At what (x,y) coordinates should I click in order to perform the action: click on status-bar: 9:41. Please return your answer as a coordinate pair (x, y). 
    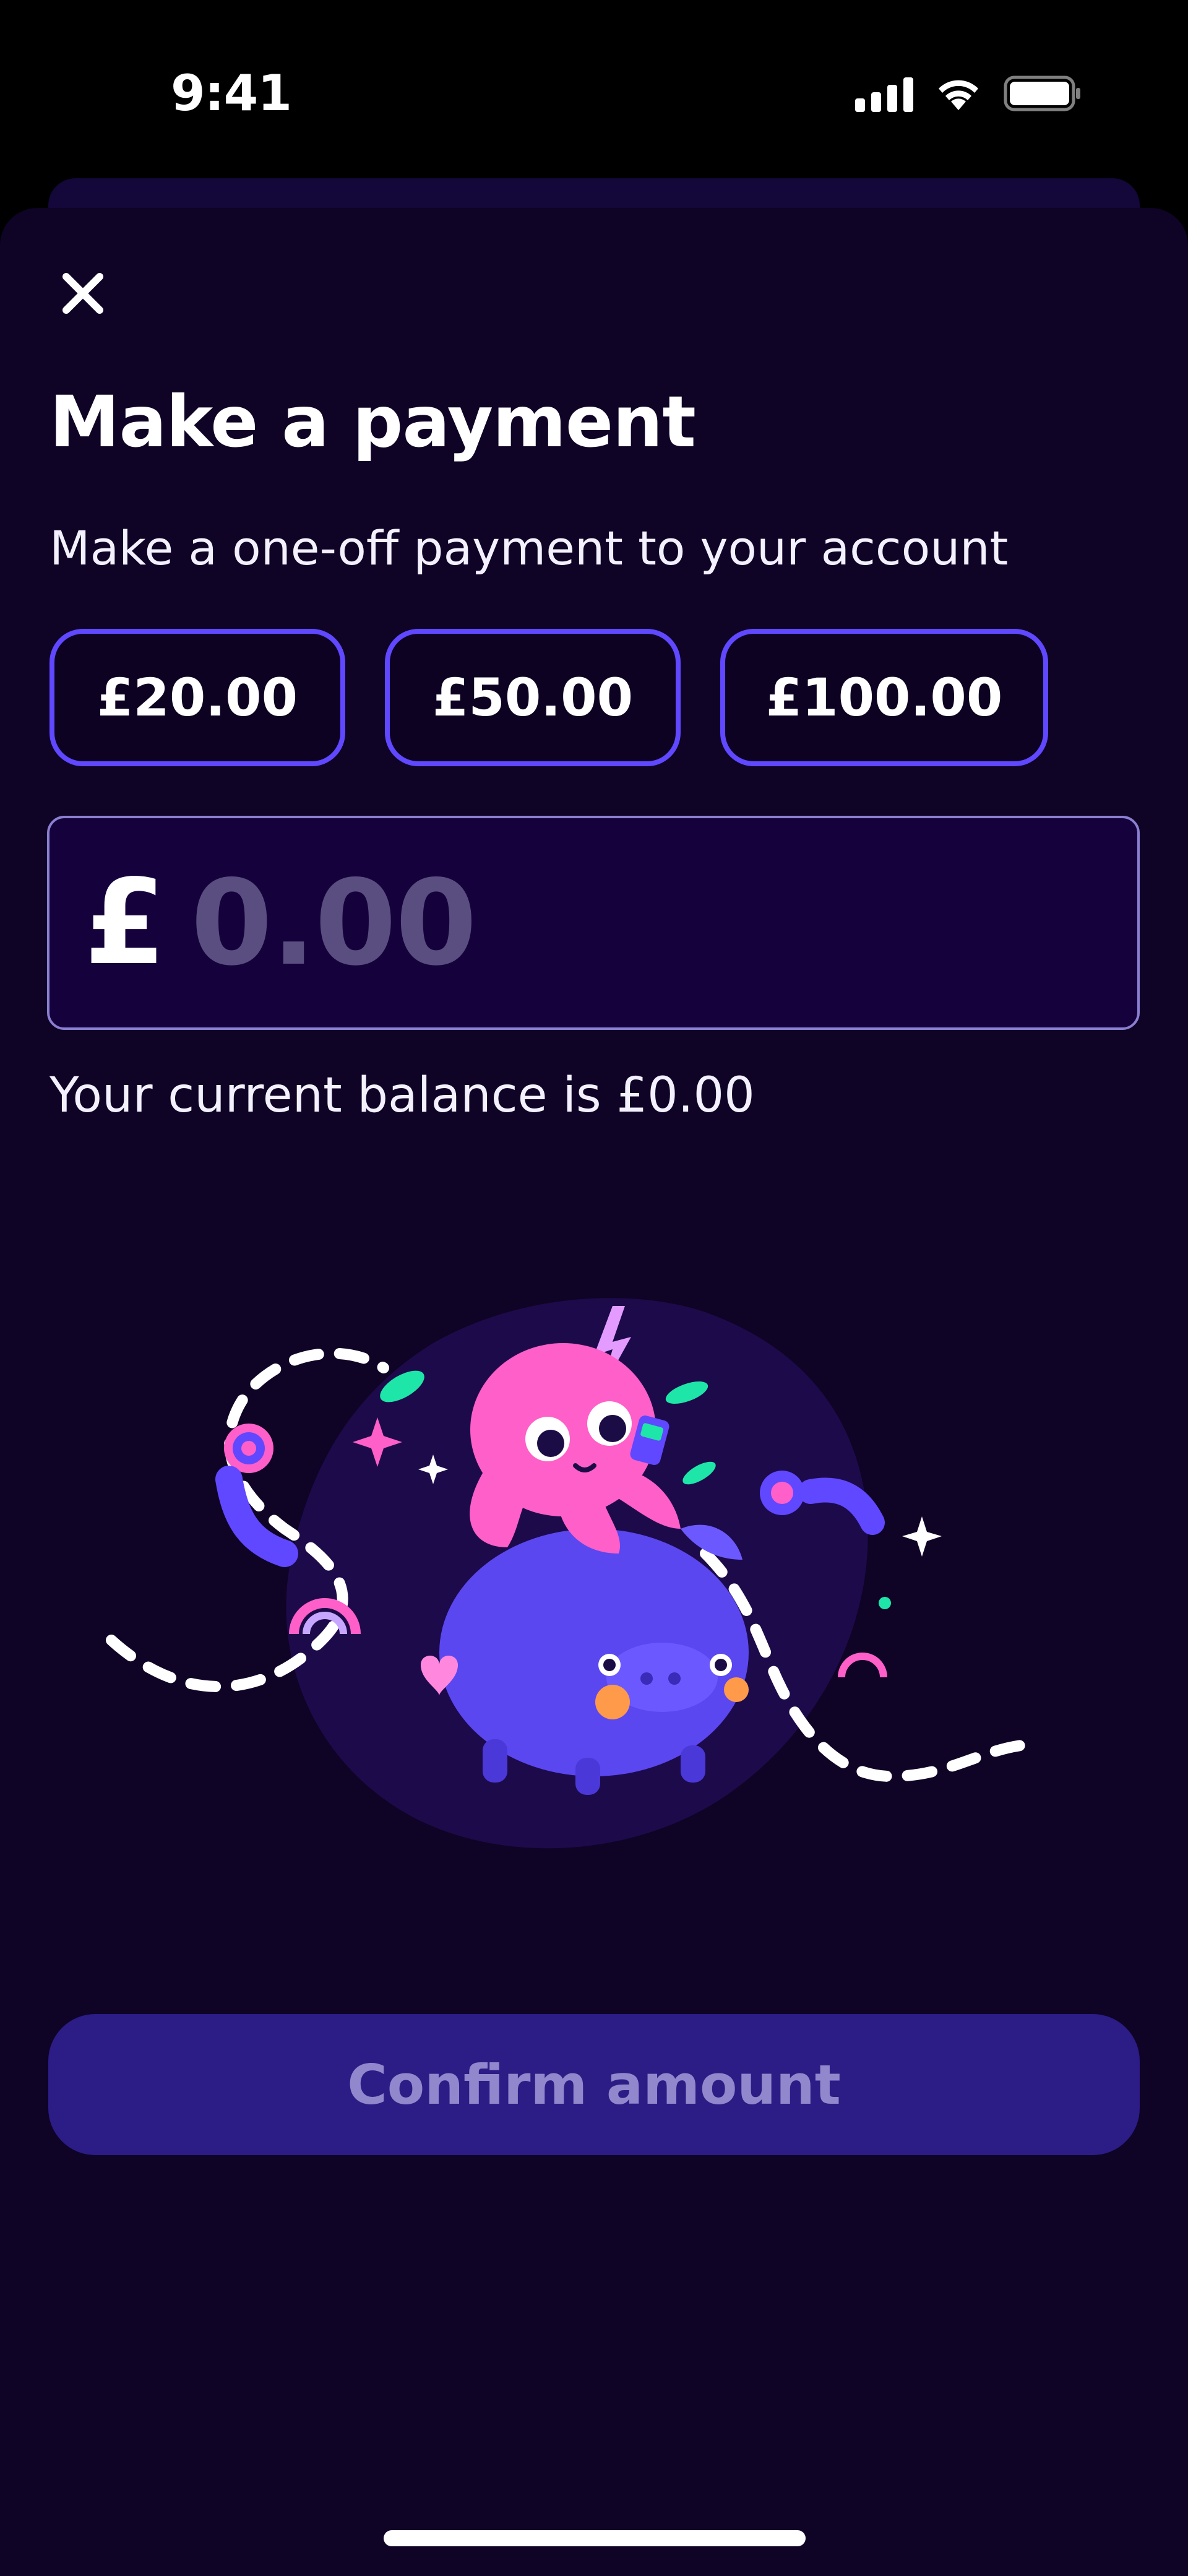
    Looking at the image, I should click on (594, 93).